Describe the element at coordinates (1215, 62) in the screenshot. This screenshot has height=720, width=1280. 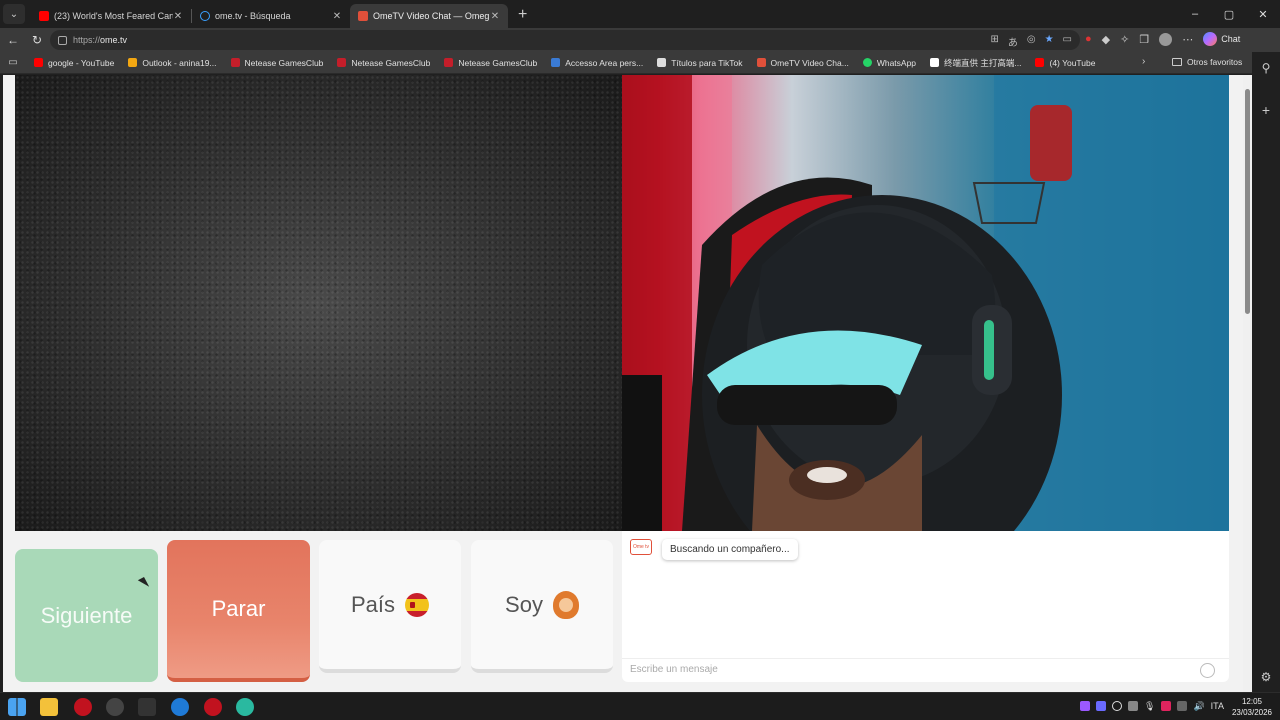
I see `other-favorites-label: Otros favoritos` at that location.